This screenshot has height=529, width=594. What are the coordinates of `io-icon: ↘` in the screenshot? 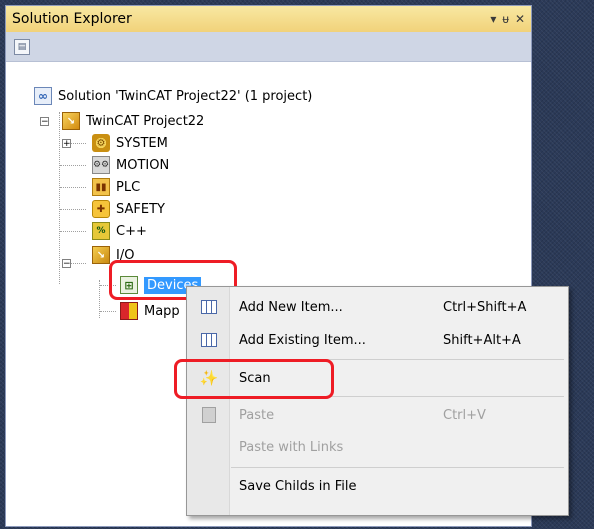 It's located at (101, 255).